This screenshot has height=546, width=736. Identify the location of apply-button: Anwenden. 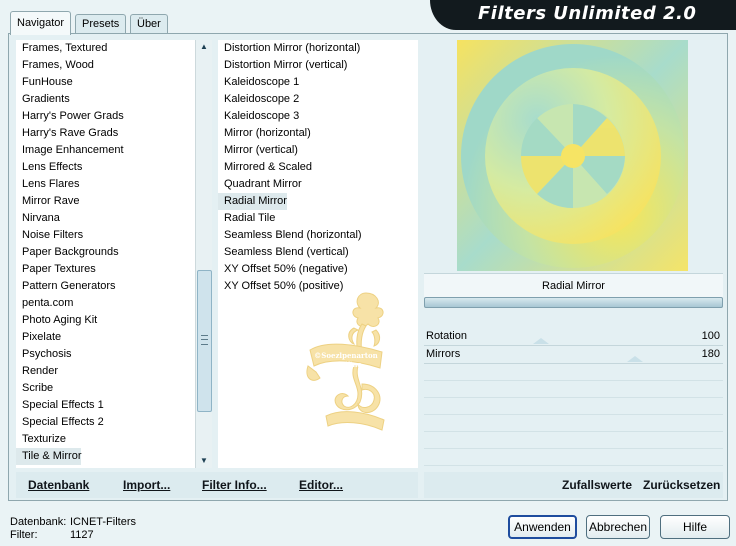
(542, 527).